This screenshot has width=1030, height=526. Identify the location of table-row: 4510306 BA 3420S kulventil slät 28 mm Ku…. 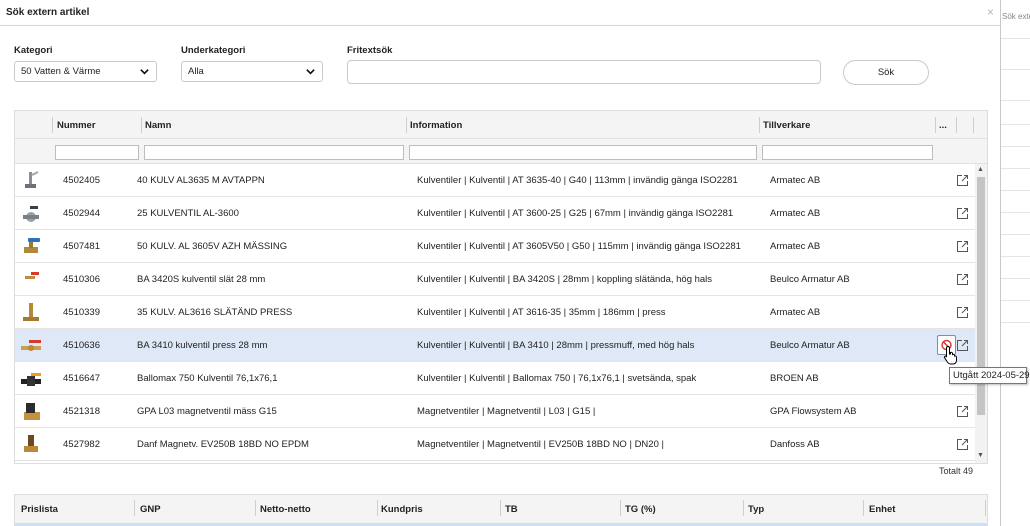
(495, 279).